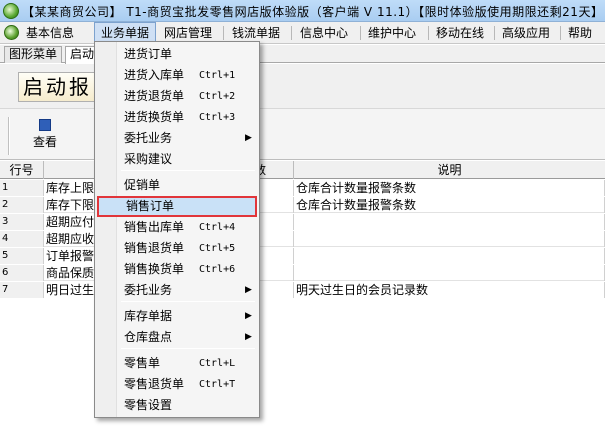 The image size is (605, 432). I want to click on menu-item-5: 委托业务 ▶, so click(177, 138).